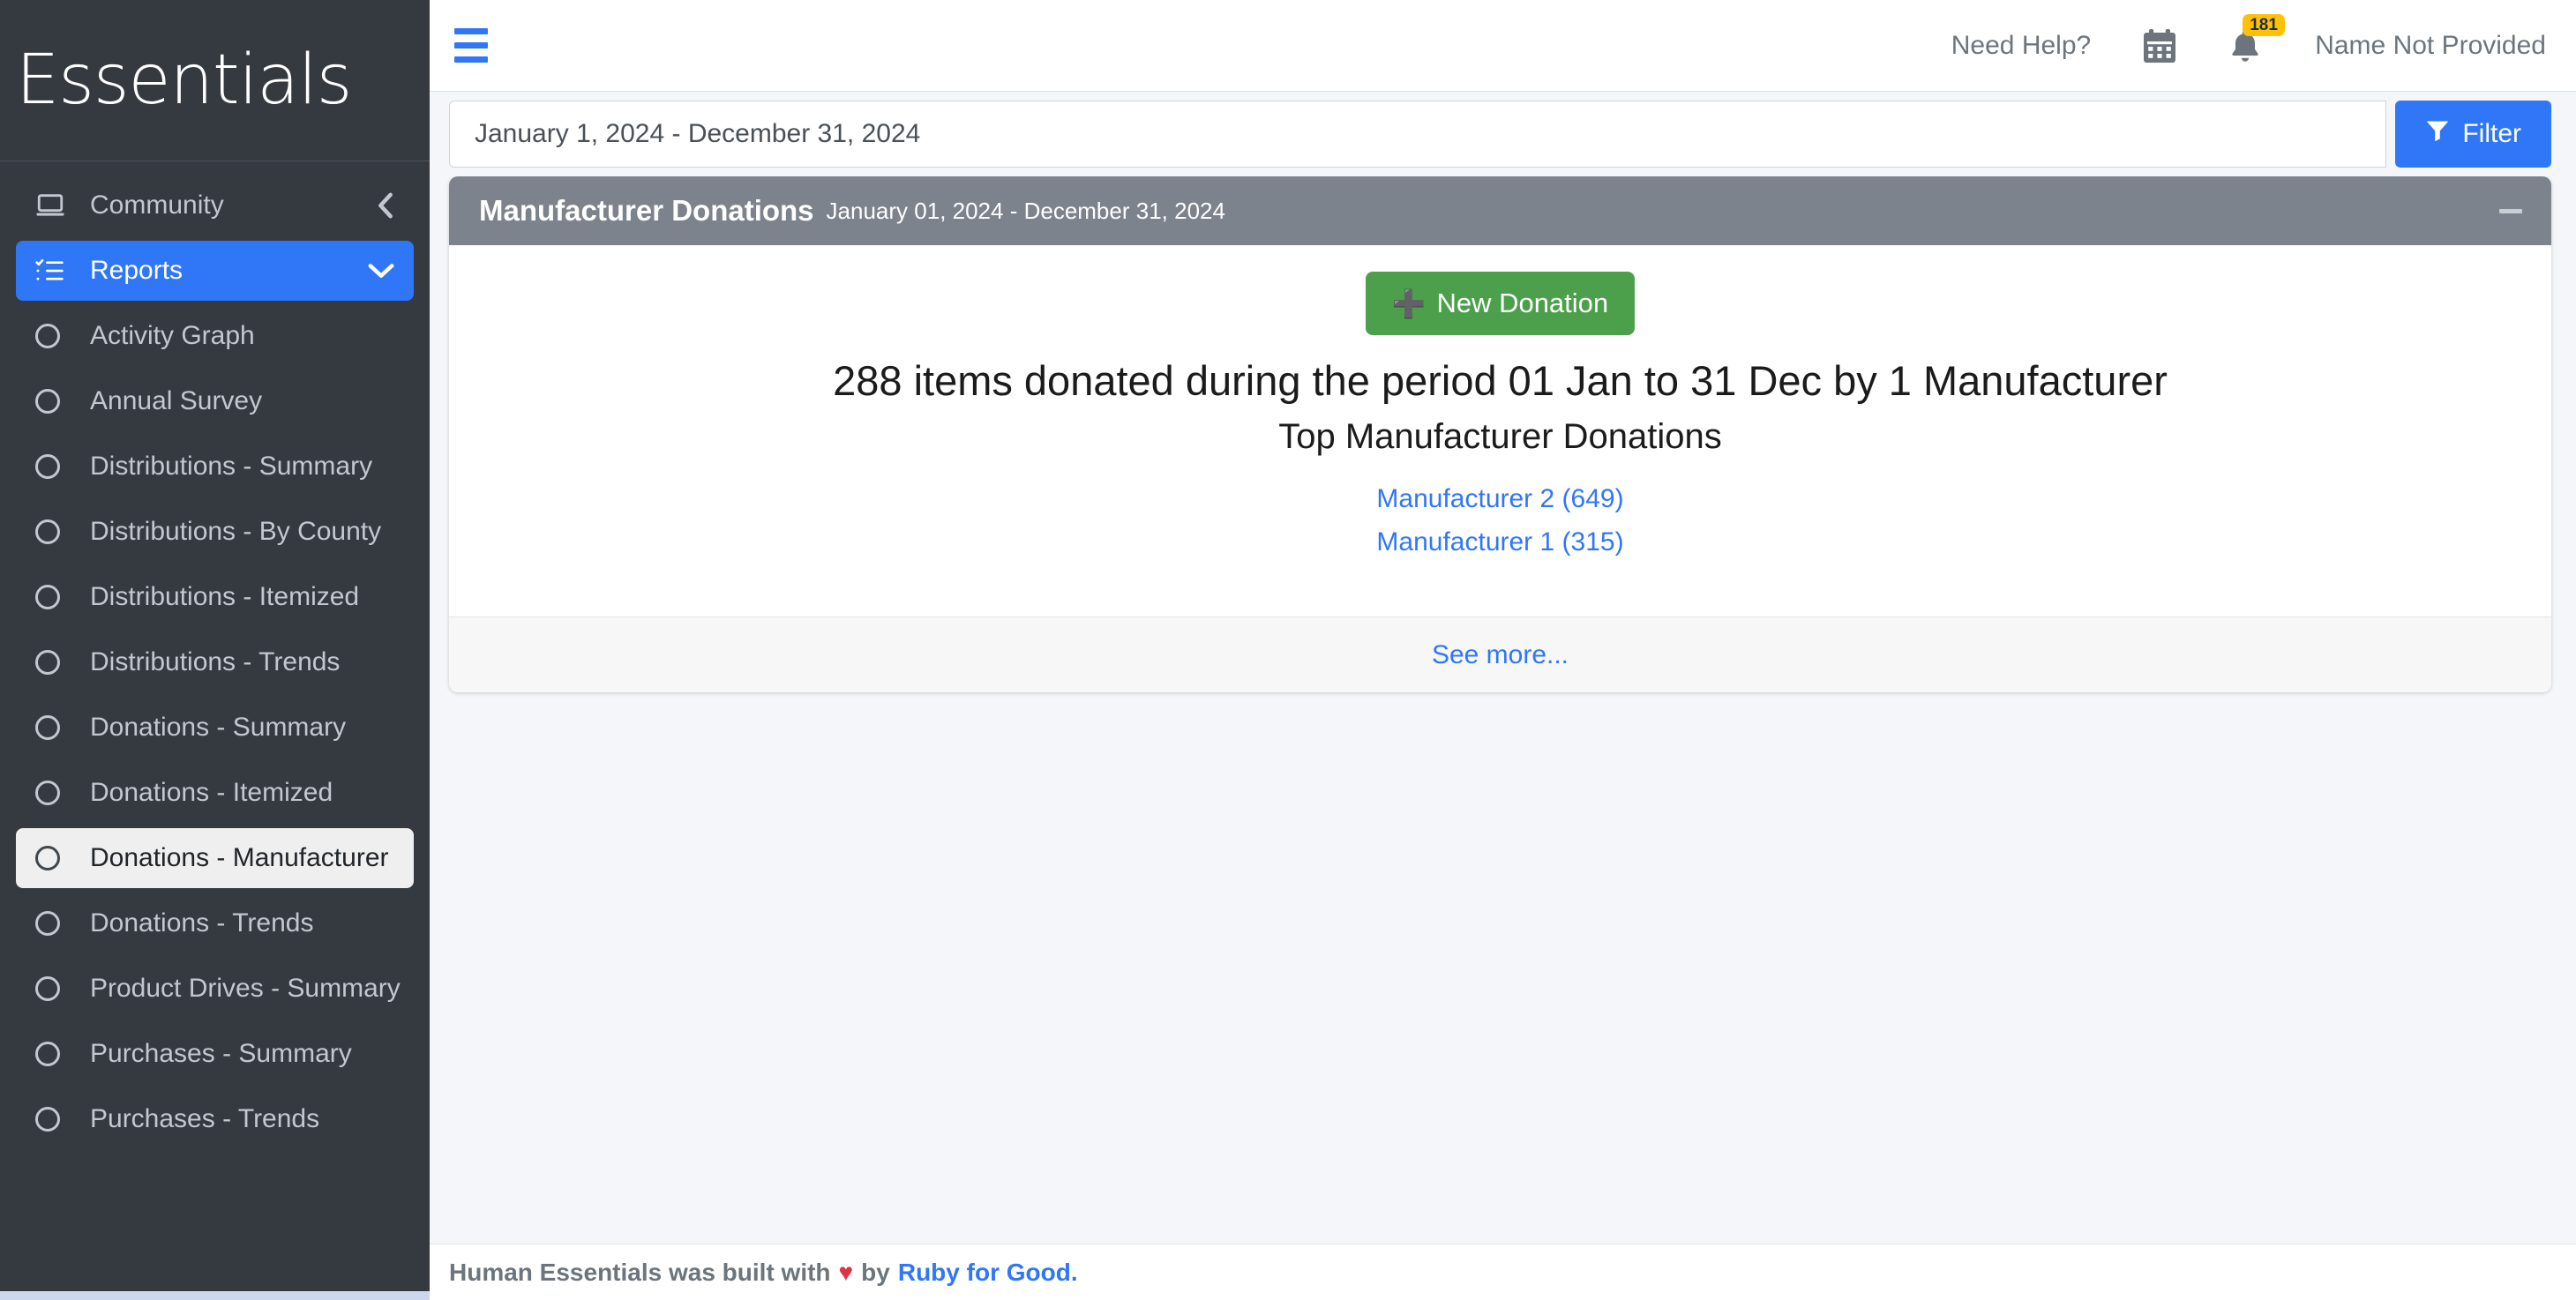  What do you see at coordinates (2492, 134) in the screenshot?
I see `filter-button-label: Filter` at bounding box center [2492, 134].